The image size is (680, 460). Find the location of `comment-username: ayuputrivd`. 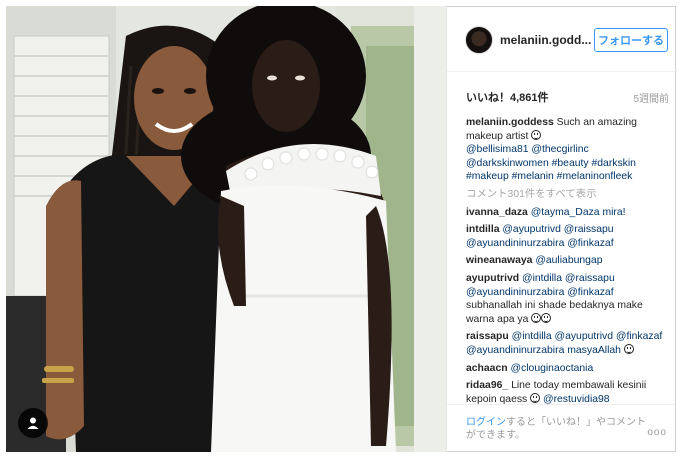

comment-username: ayuputrivd is located at coordinates (492, 278).